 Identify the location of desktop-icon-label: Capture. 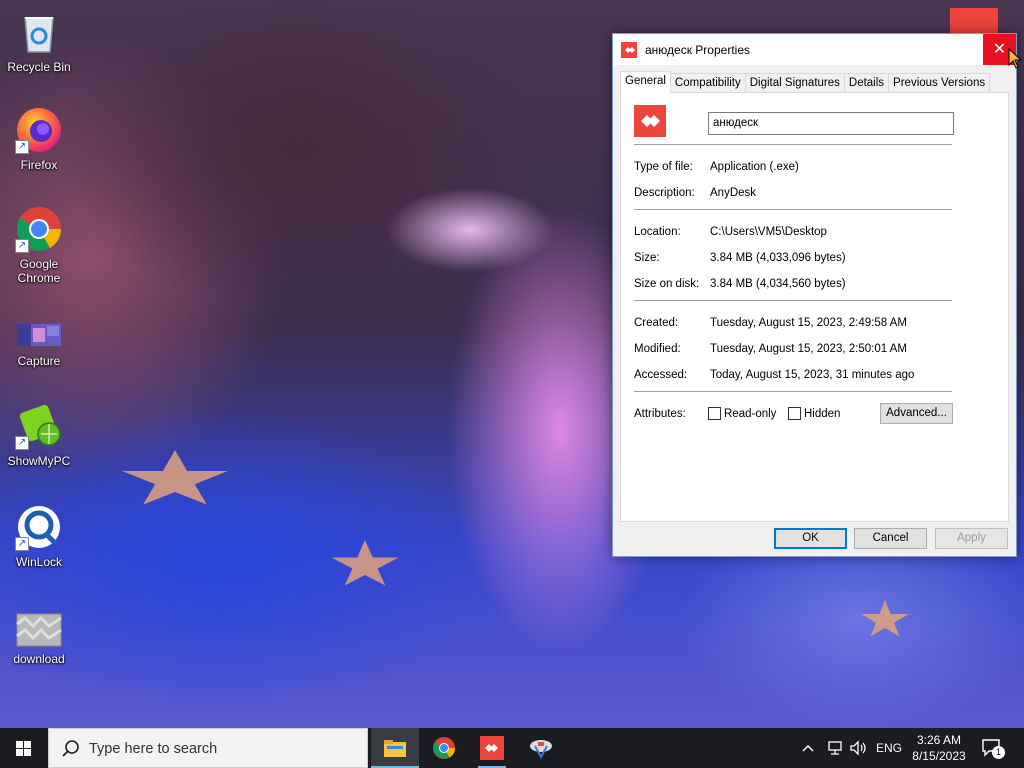
(39, 361).